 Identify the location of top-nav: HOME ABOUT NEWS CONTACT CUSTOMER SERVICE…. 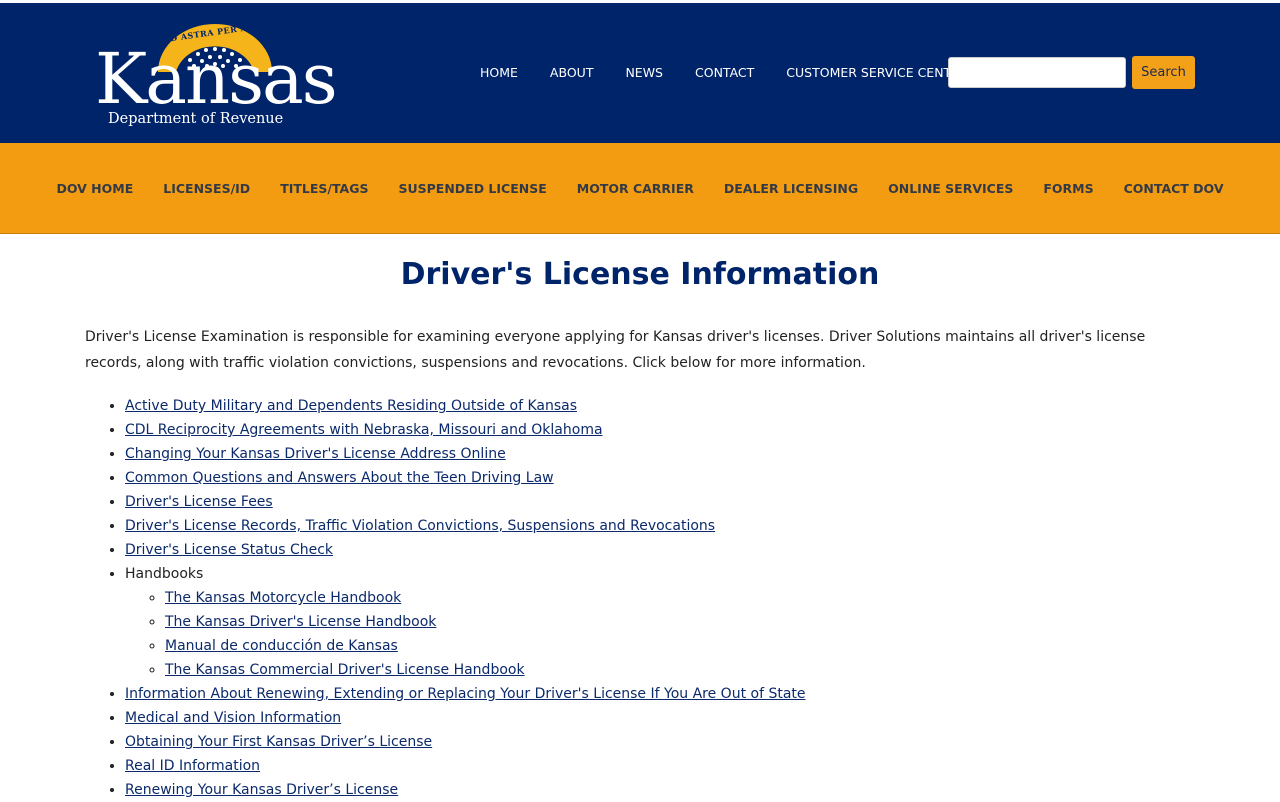
(724, 73).